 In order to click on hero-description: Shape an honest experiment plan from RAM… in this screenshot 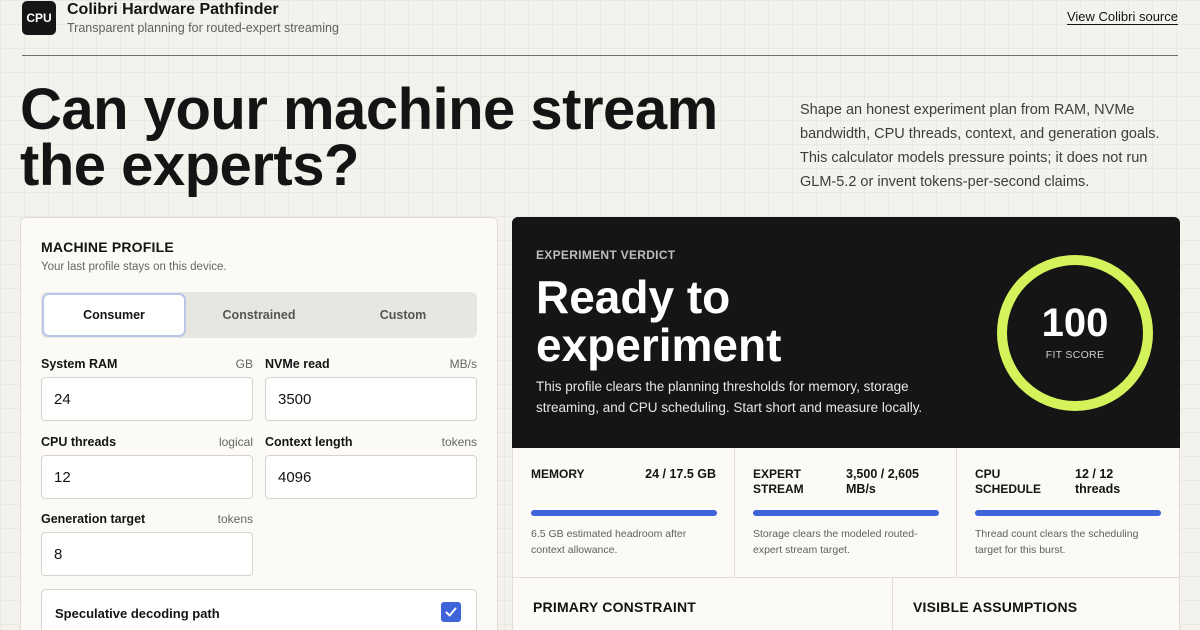, I will do `click(980, 146)`.